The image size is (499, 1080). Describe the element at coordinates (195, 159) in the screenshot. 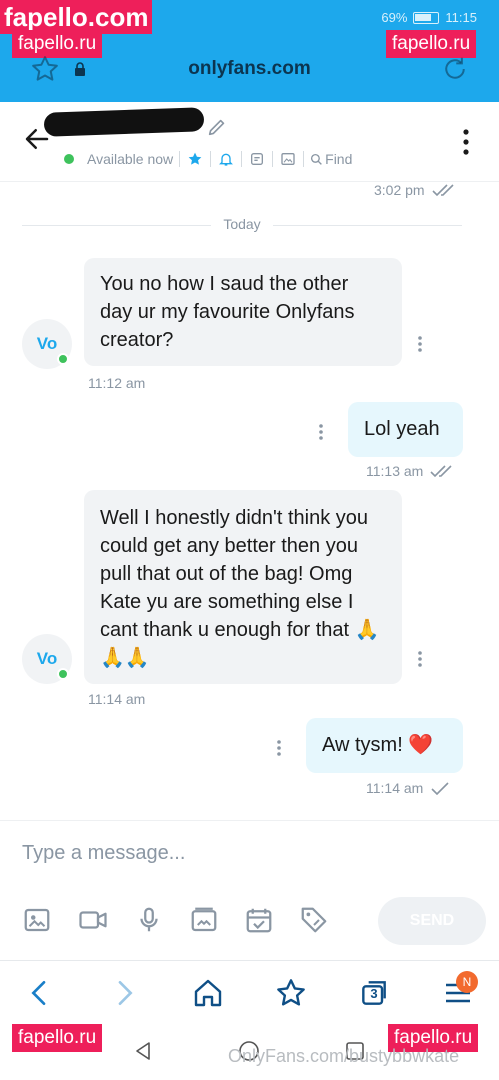

I see `star-icon` at that location.